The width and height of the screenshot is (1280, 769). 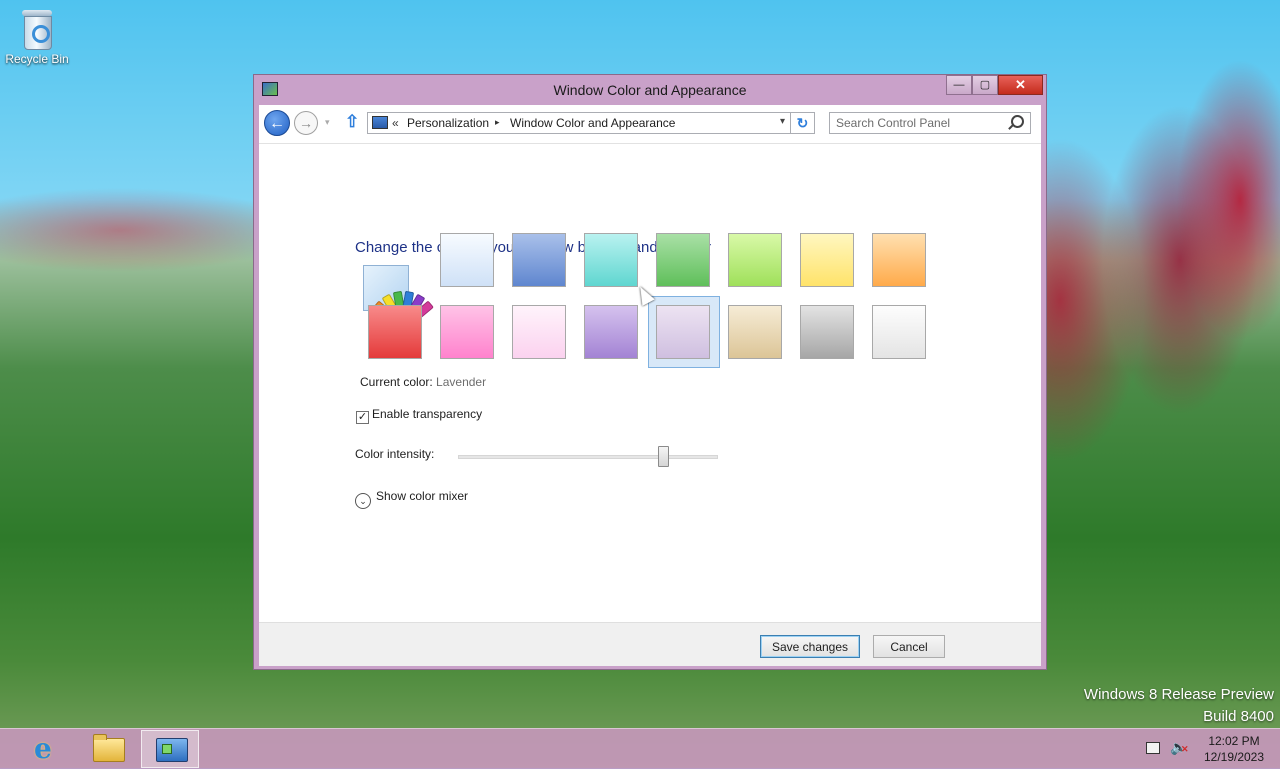 What do you see at coordinates (755, 332) in the screenshot?
I see `color-swatch-taupe` at bounding box center [755, 332].